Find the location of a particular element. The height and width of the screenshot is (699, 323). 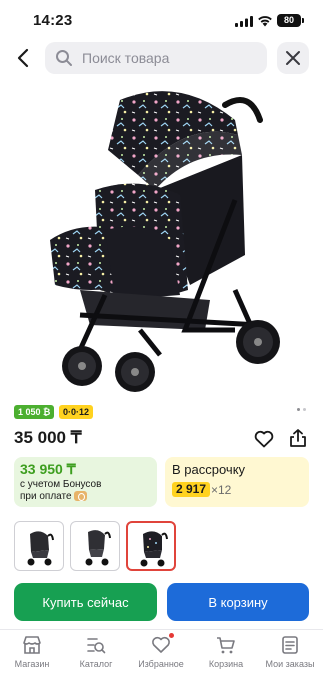

product-price: 35 000 ₸ is located at coordinates (48, 437).